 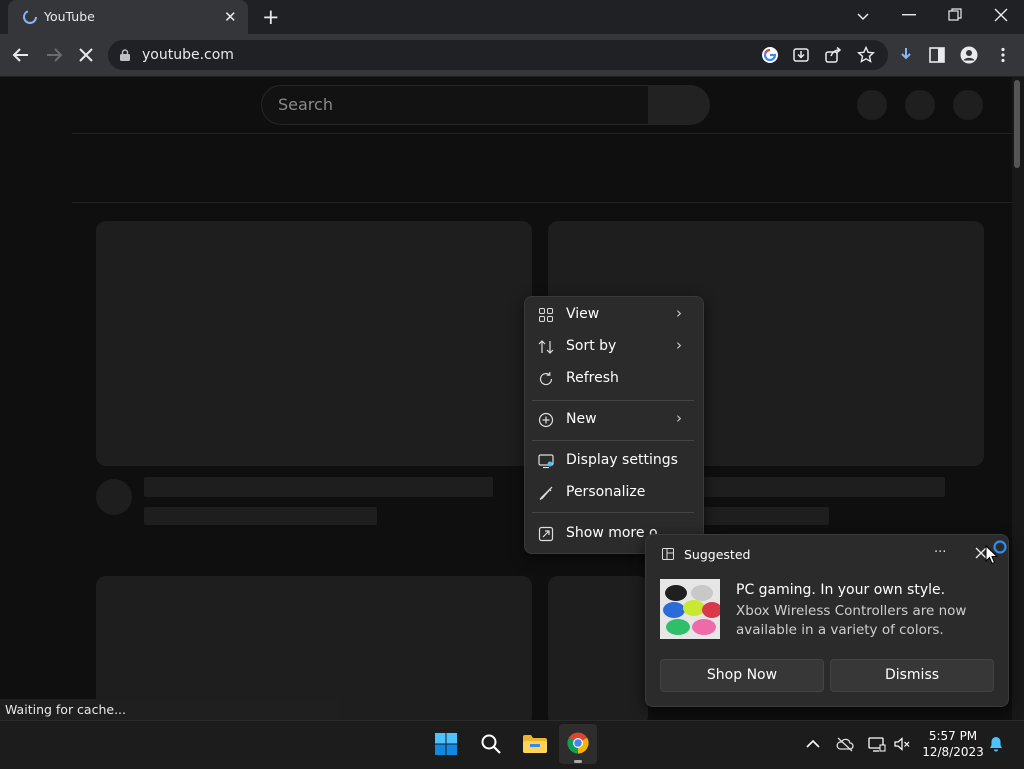 I want to click on notification-source: Suggested, so click(x=717, y=554).